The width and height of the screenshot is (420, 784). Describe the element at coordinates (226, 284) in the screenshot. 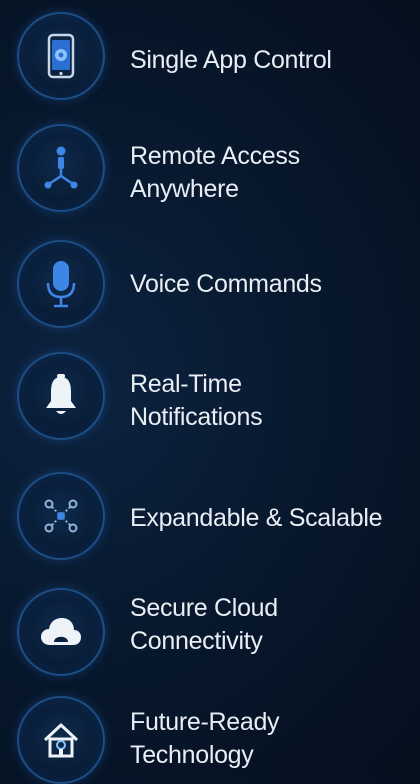

I see `feature-label: Voice Commands` at that location.